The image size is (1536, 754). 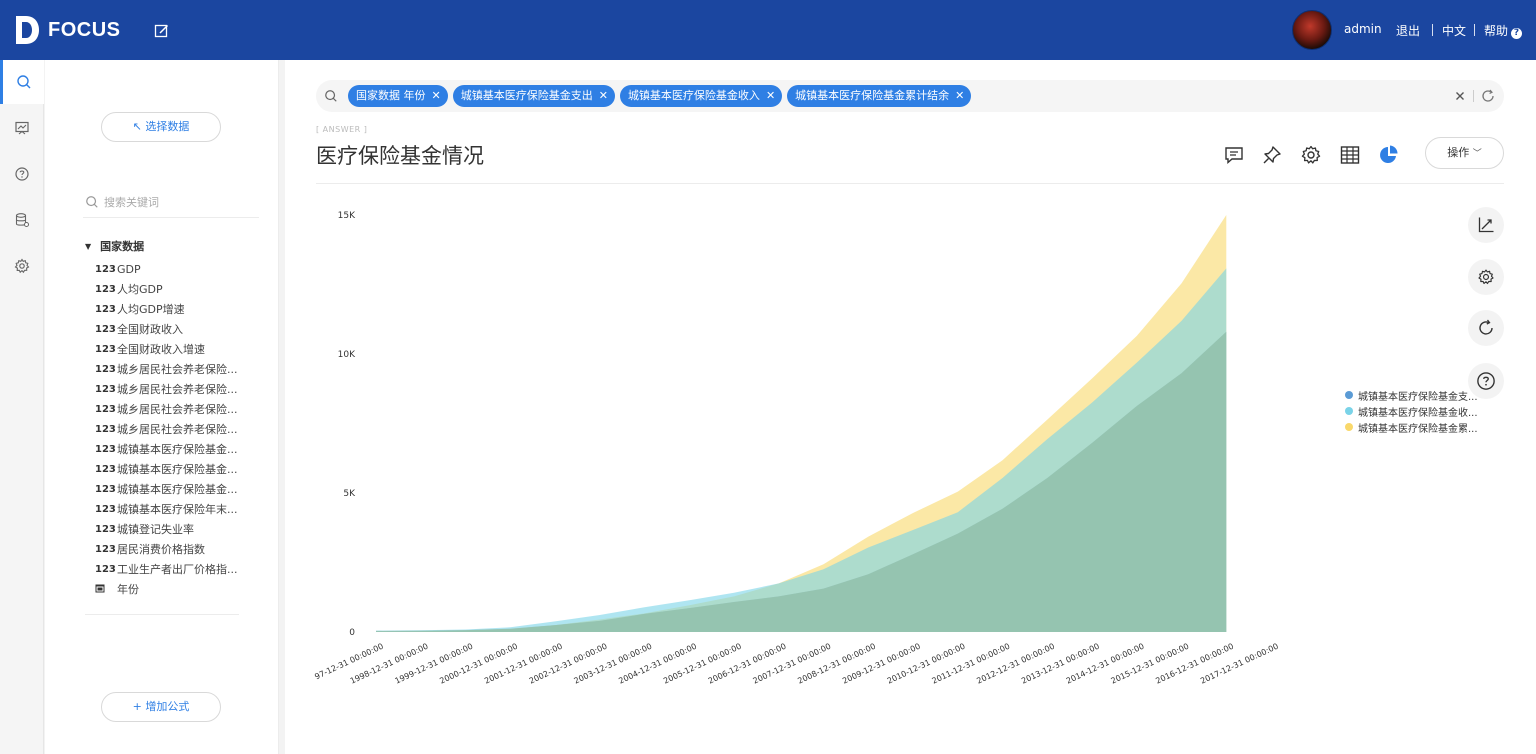 What do you see at coordinates (1272, 155) in the screenshot?
I see `pin-icon` at bounding box center [1272, 155].